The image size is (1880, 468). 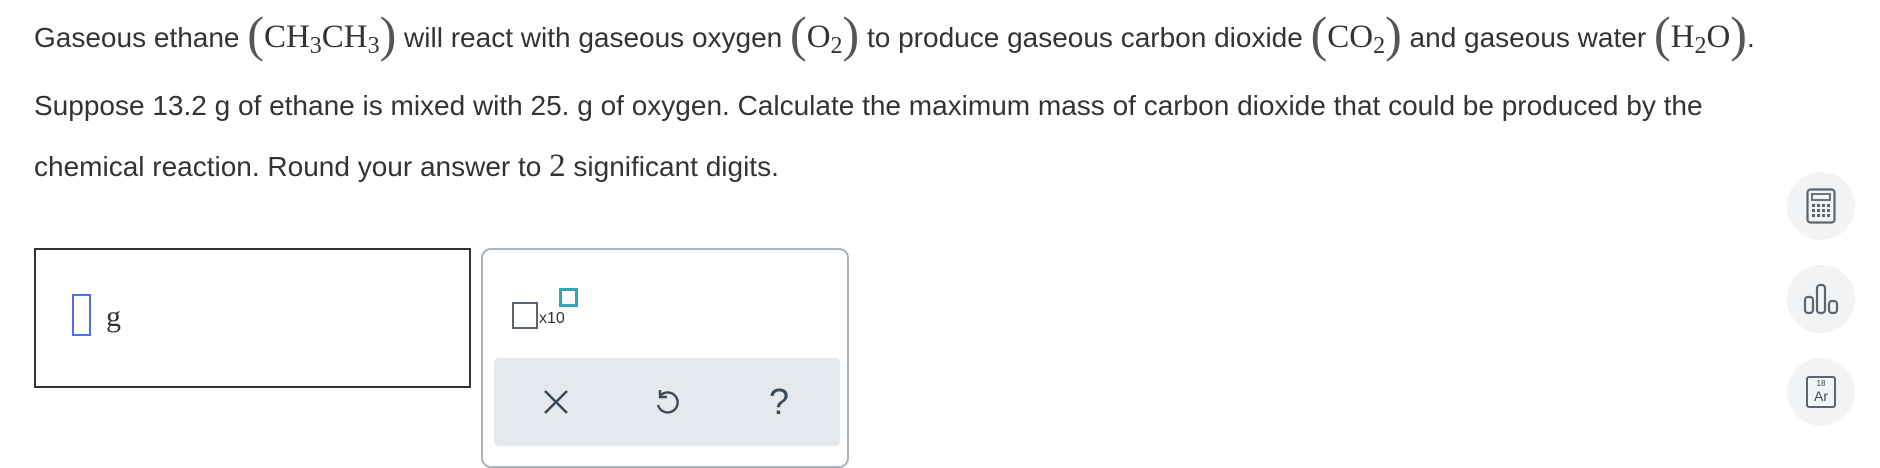 I want to click on periodic-table-icon: 18 Ar, so click(x=1821, y=392).